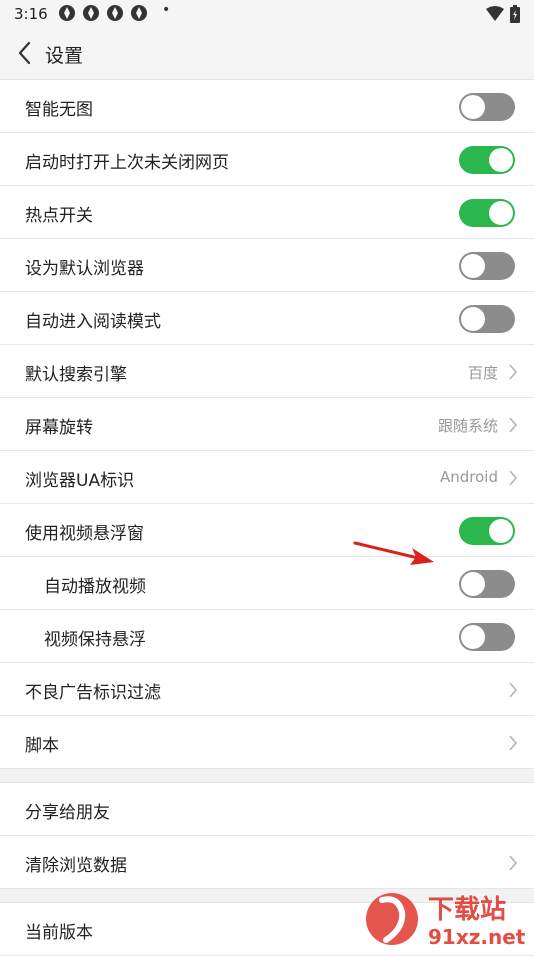 This screenshot has height=956, width=534. Describe the element at coordinates (267, 265) in the screenshot. I see `setting-row: 设为默认浏览器` at that location.